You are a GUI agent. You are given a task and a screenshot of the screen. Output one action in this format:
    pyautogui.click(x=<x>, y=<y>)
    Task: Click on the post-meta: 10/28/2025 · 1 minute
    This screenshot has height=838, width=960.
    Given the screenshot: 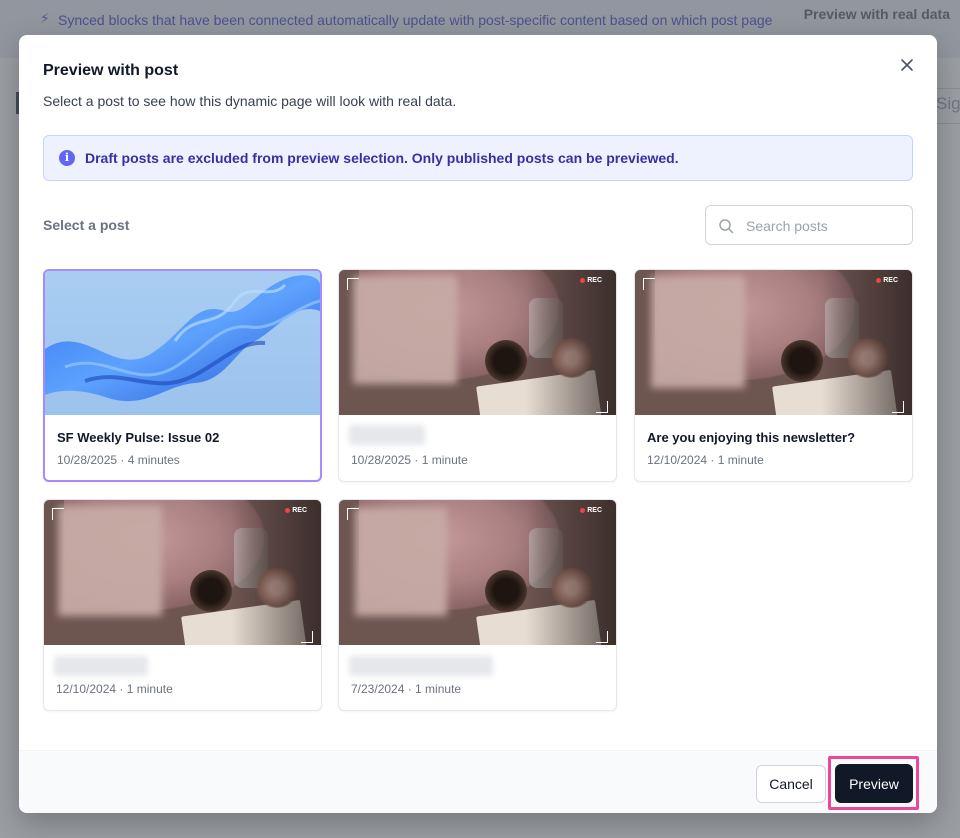 What is the action you would take?
    pyautogui.click(x=409, y=460)
    